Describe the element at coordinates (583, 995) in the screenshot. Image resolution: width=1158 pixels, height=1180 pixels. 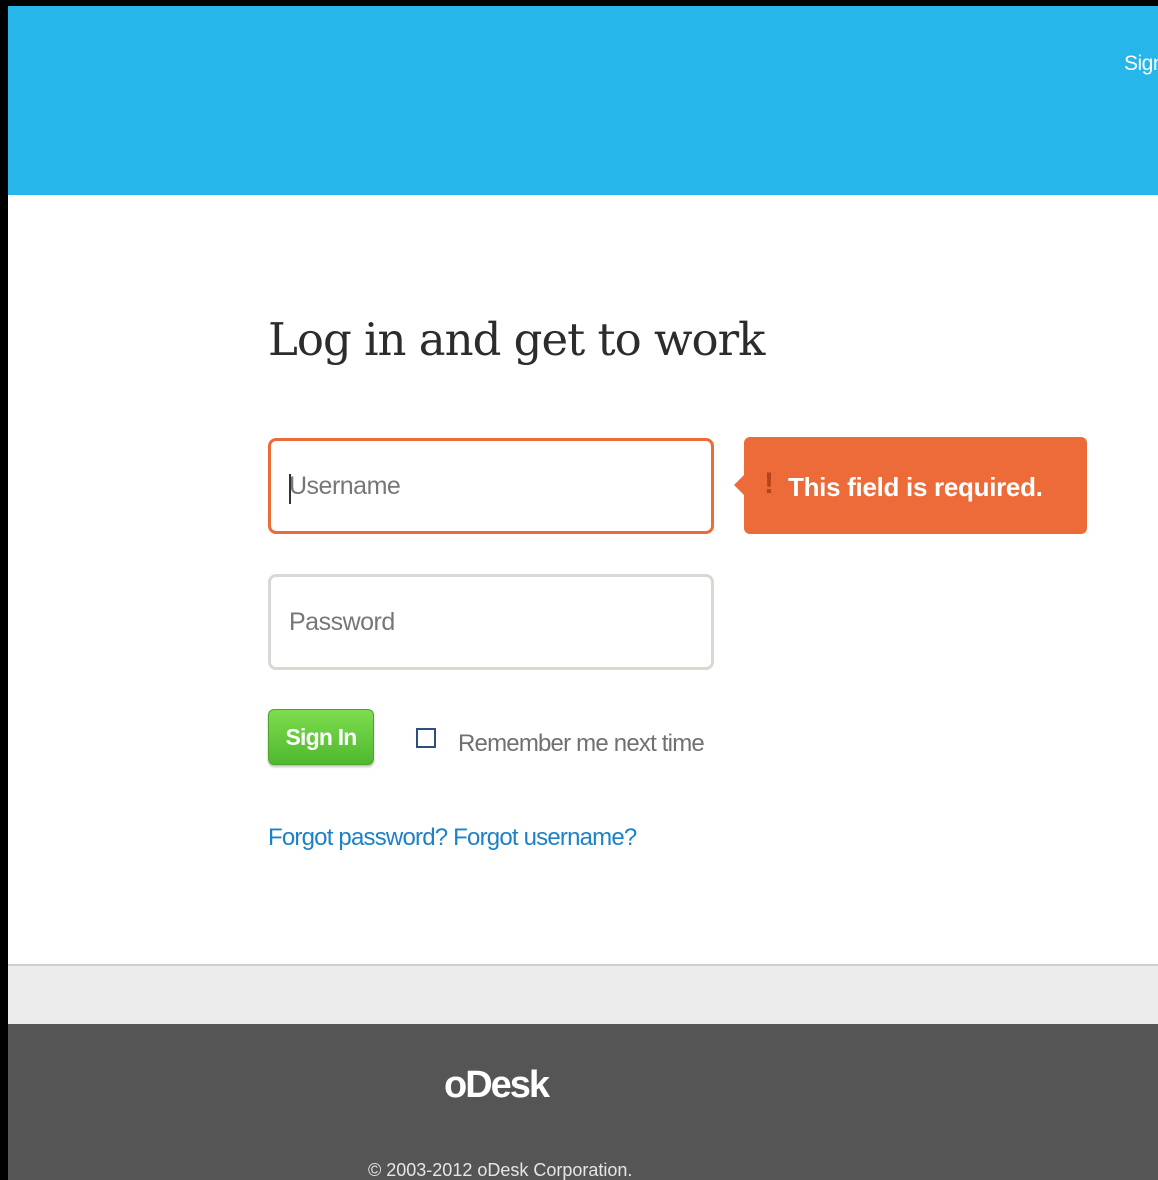
I see `subfooter-band` at that location.